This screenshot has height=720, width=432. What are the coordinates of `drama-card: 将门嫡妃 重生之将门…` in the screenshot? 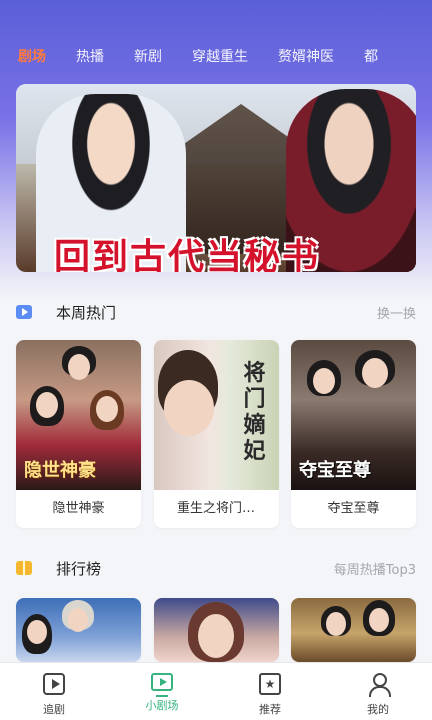 It's located at (216, 434).